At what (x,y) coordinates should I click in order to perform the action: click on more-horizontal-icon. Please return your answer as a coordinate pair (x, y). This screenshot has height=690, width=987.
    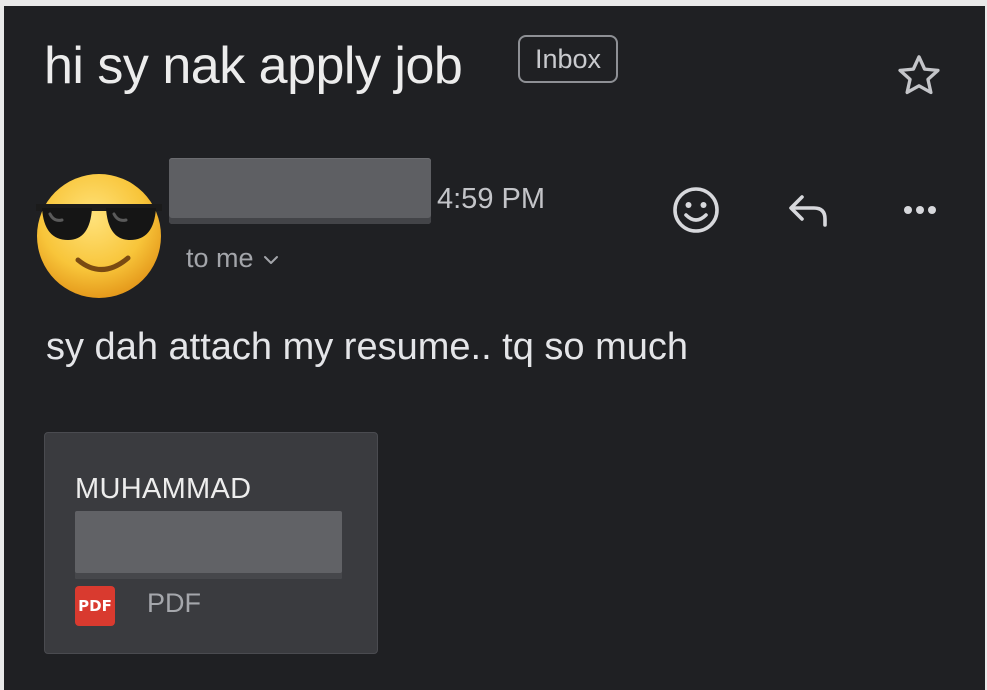
    Looking at the image, I should click on (920, 210).